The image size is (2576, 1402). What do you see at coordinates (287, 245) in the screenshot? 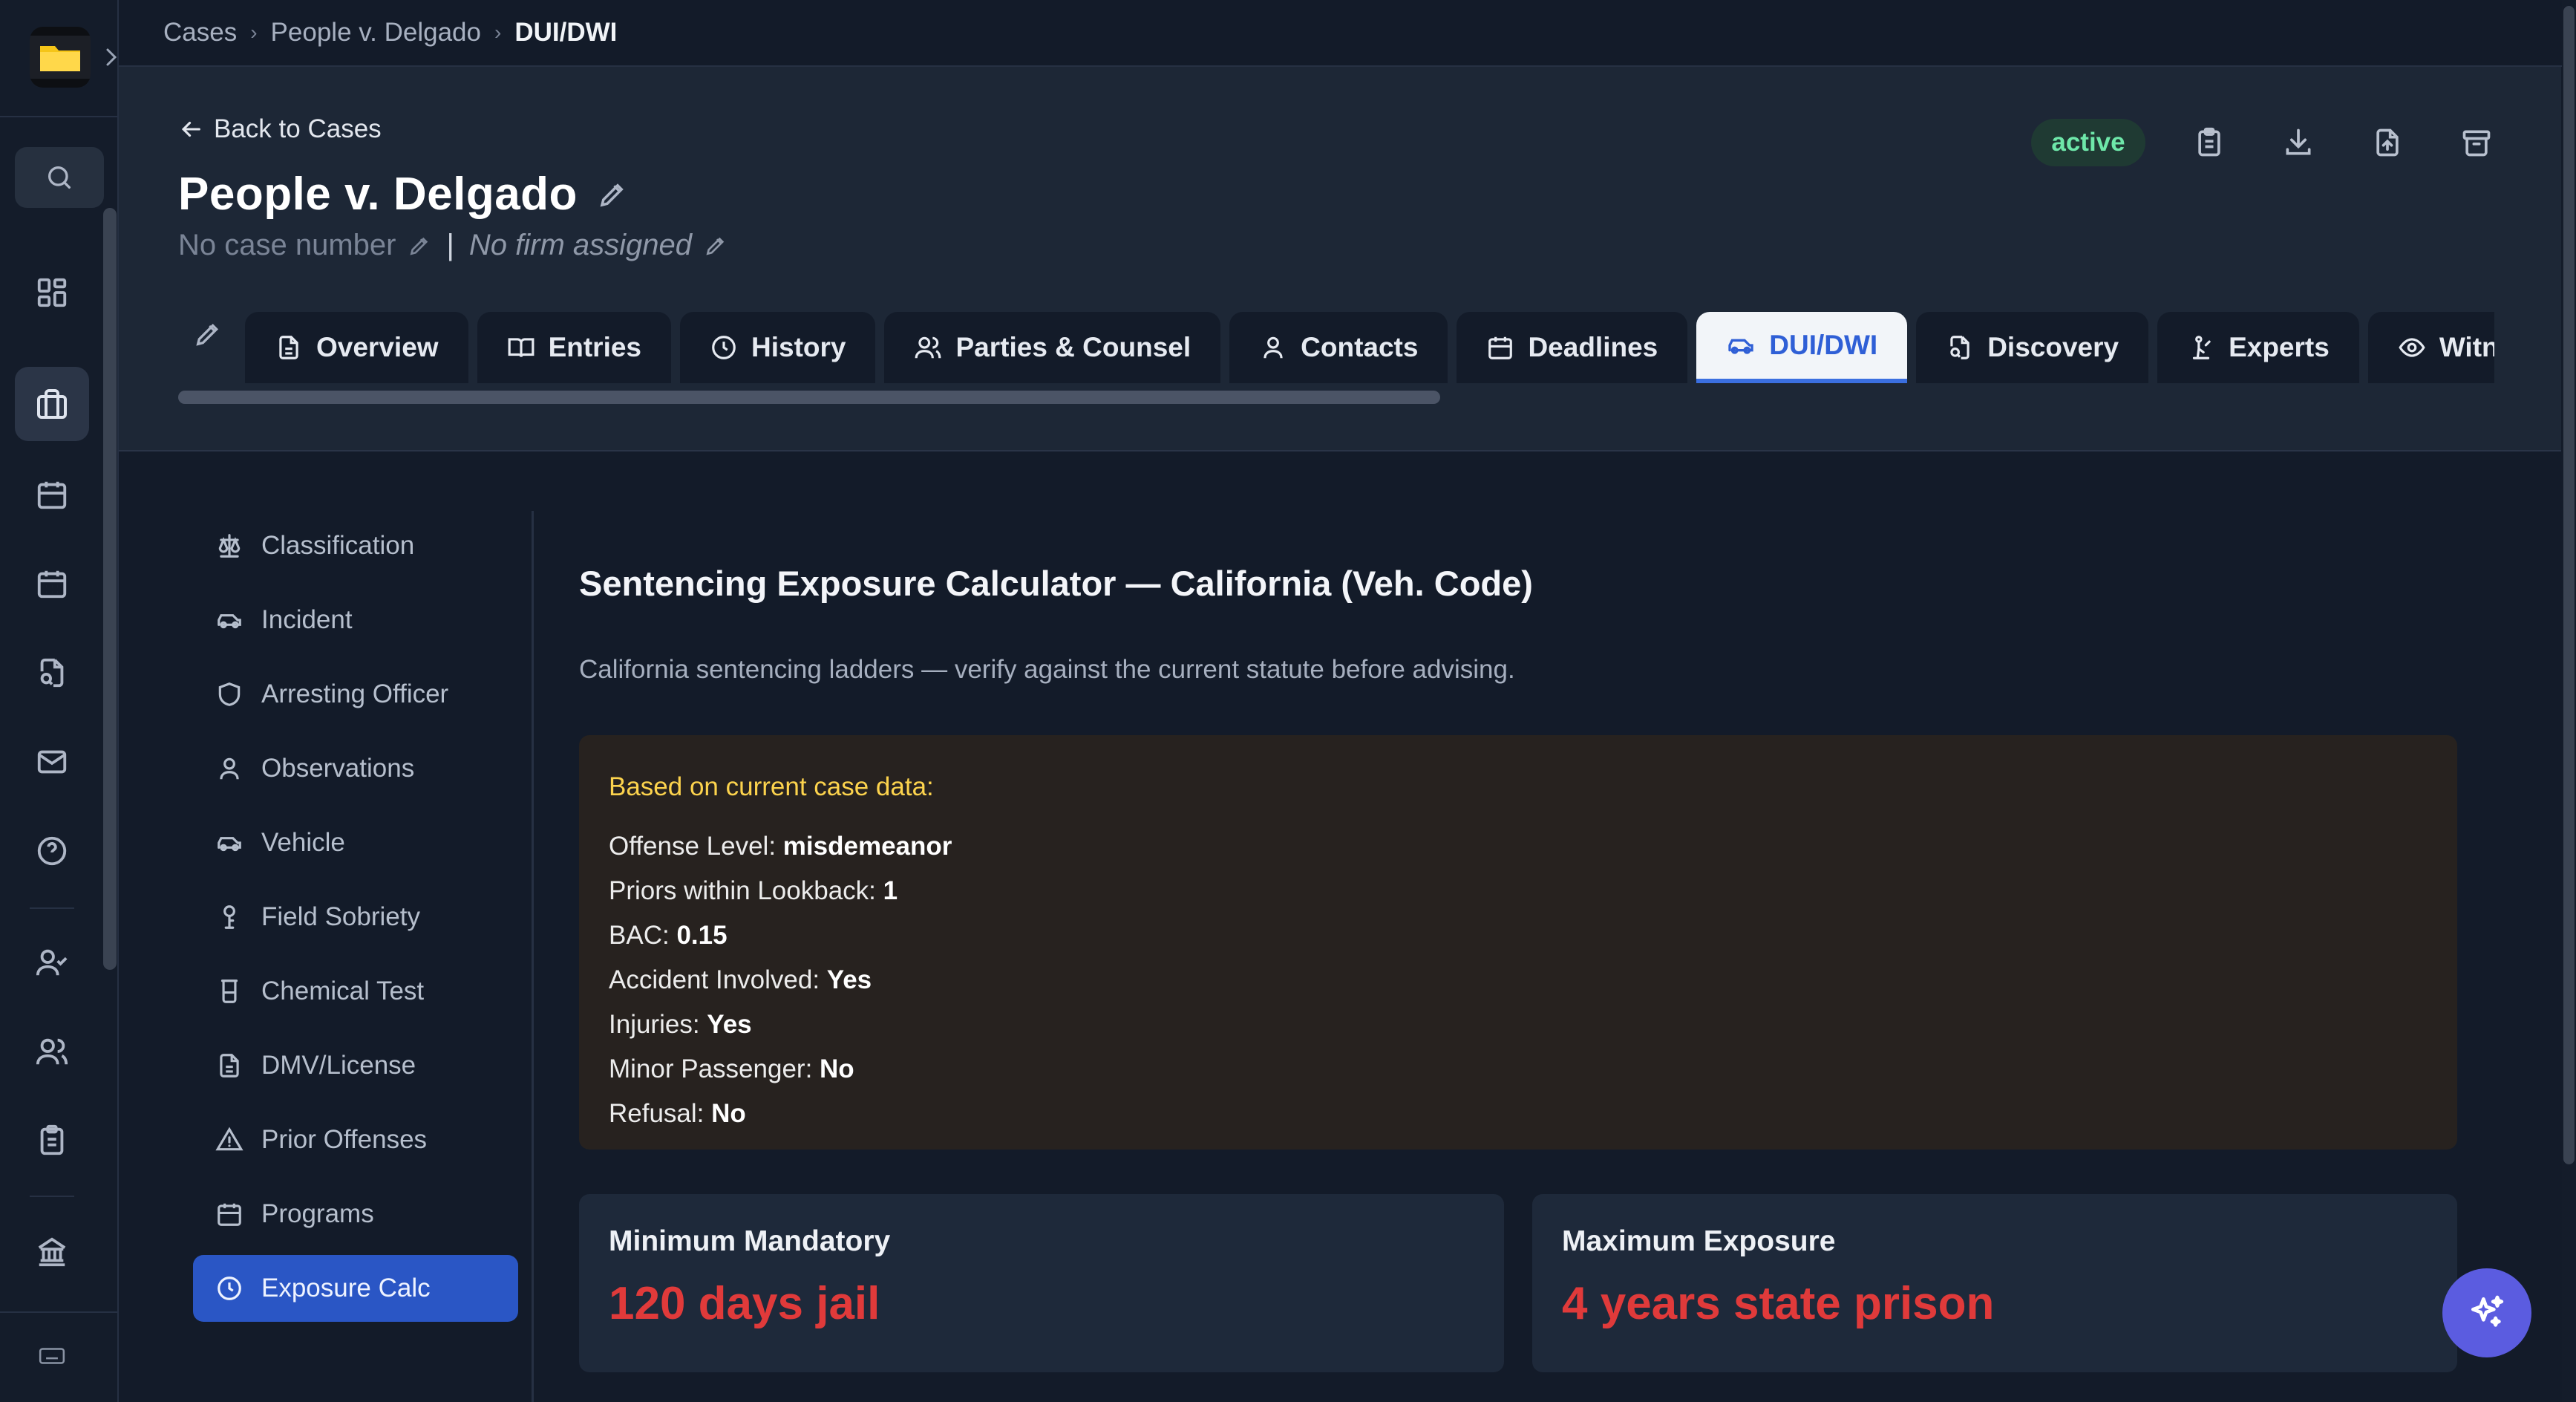
I see `case-number: No case number` at bounding box center [287, 245].